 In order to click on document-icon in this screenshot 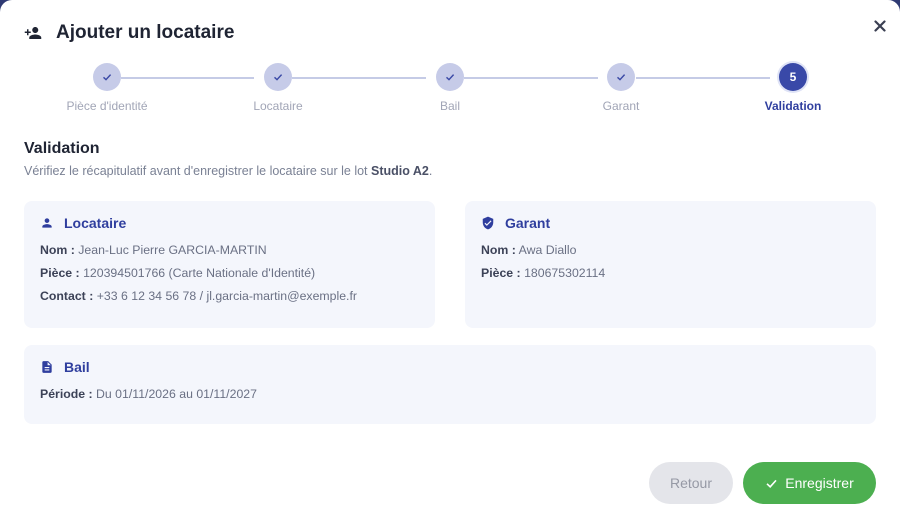, I will do `click(47, 367)`.